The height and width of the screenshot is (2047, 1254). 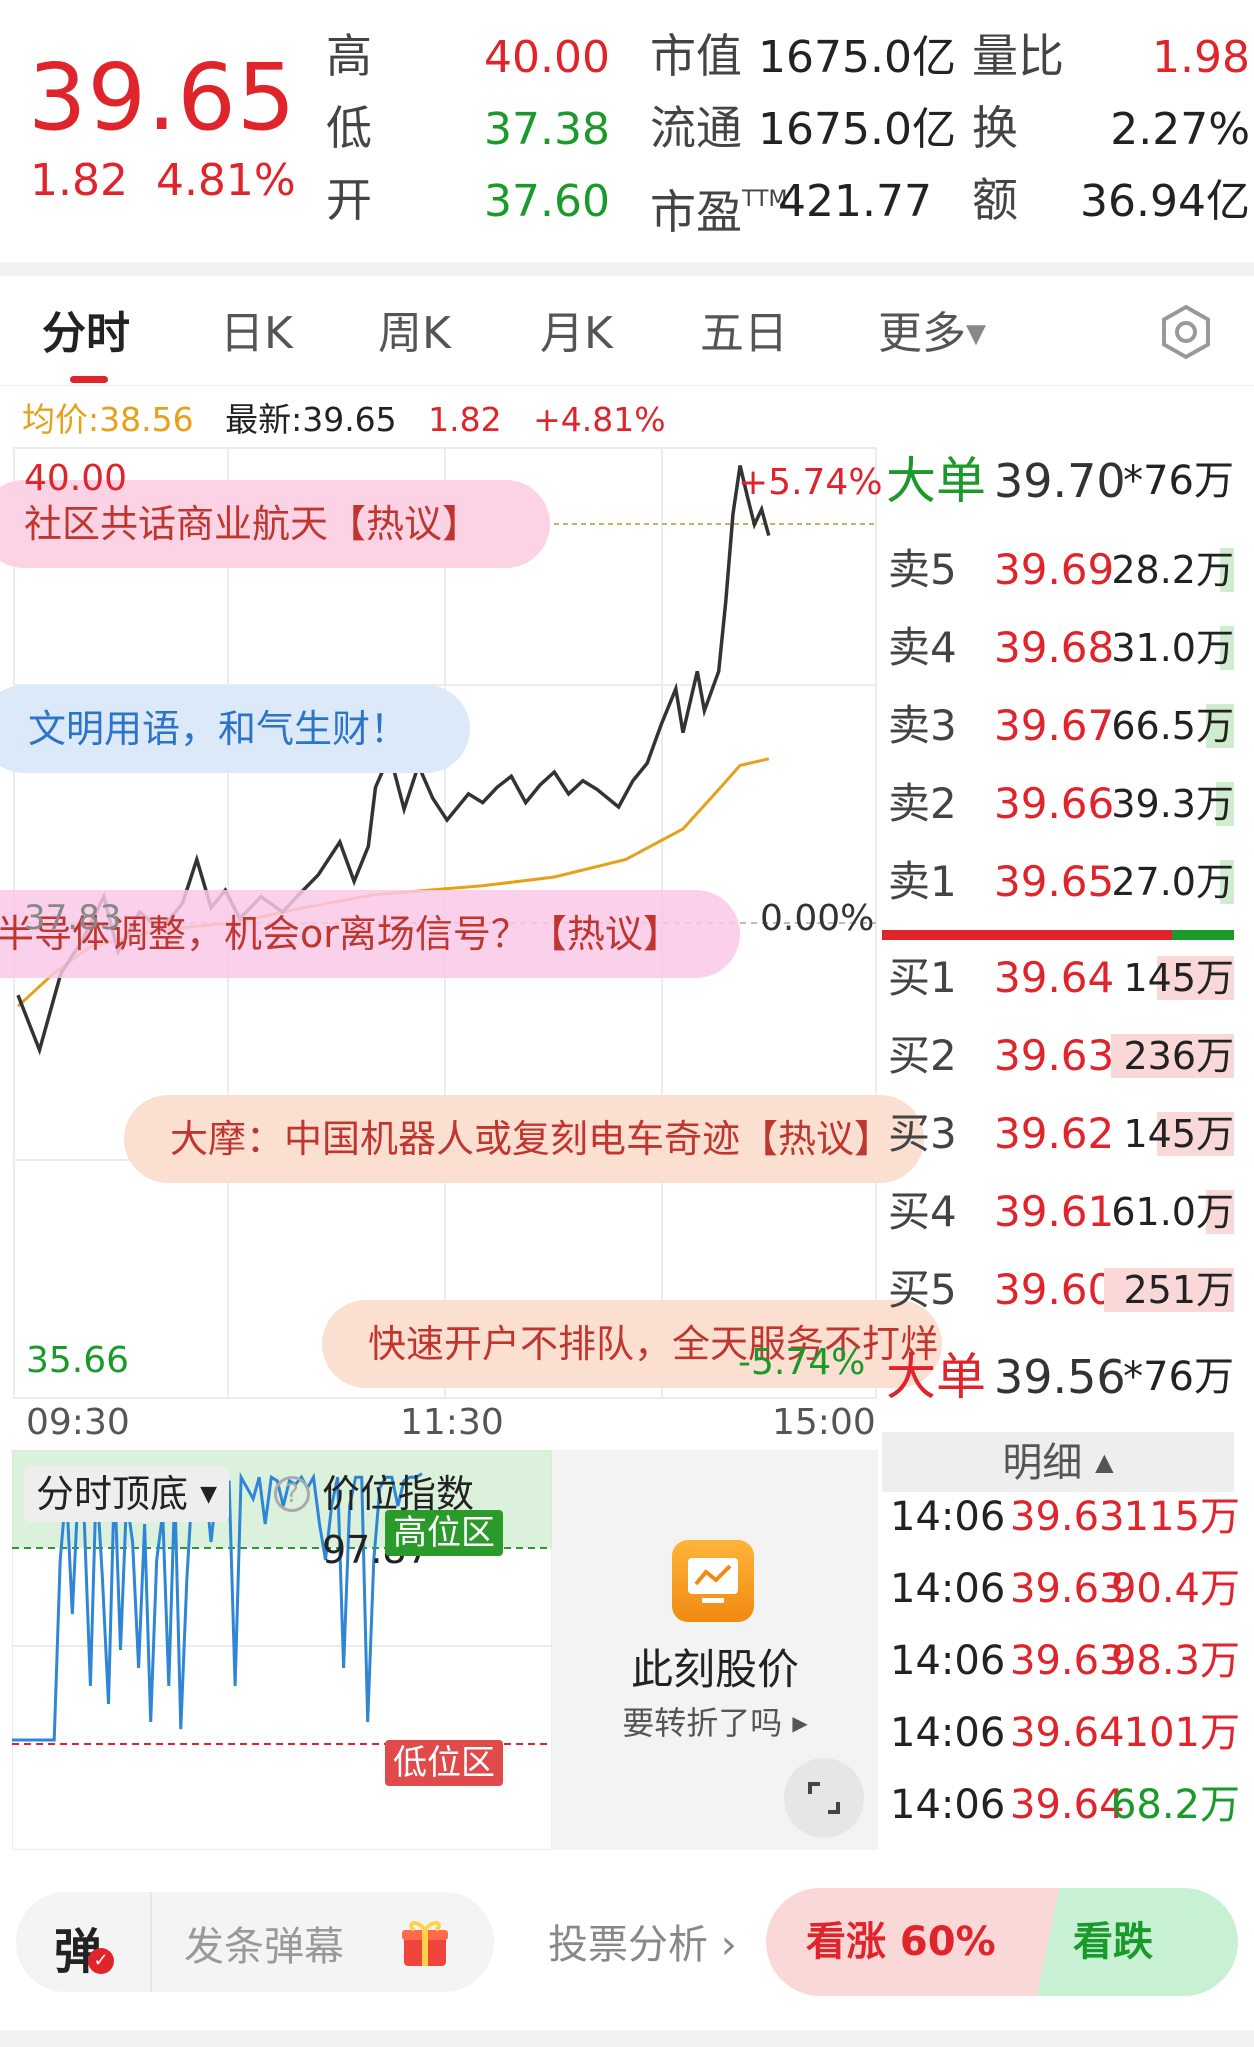 I want to click on tab-daily-k: 日K, so click(x=256, y=334).